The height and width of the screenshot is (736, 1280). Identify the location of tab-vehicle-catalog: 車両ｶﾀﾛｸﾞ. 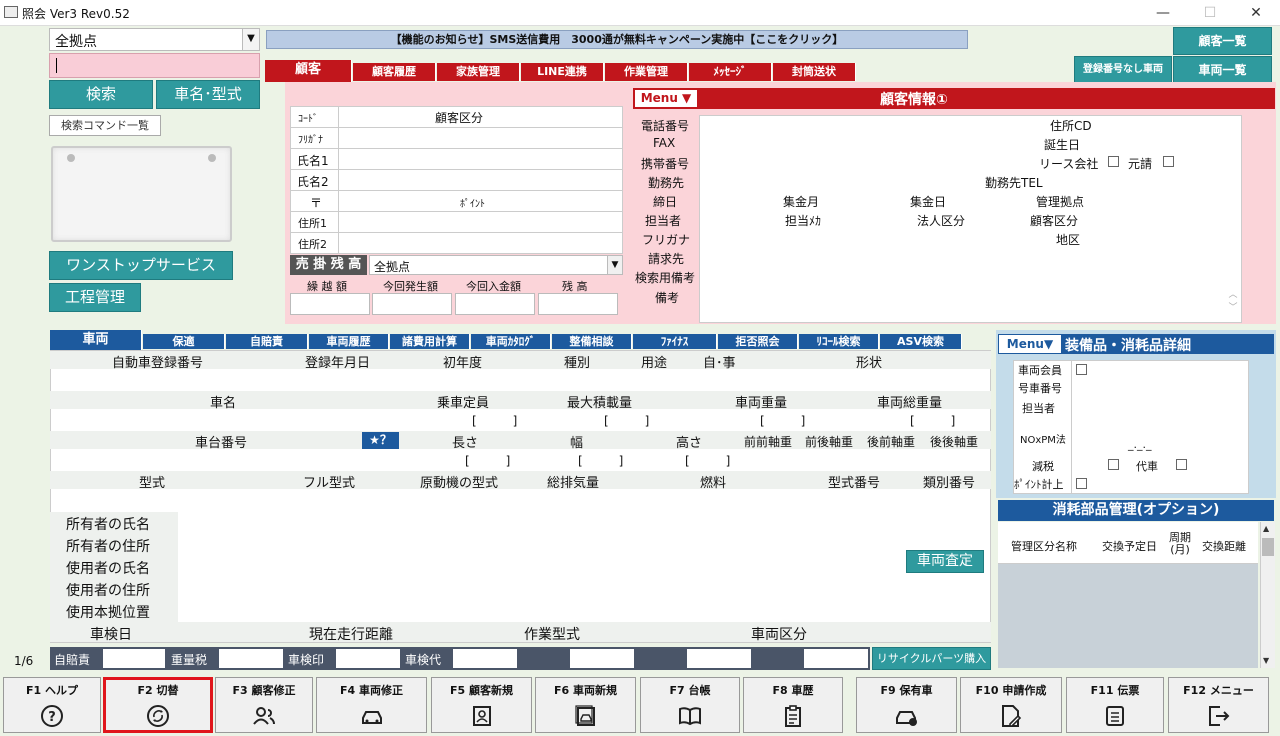
(511, 341).